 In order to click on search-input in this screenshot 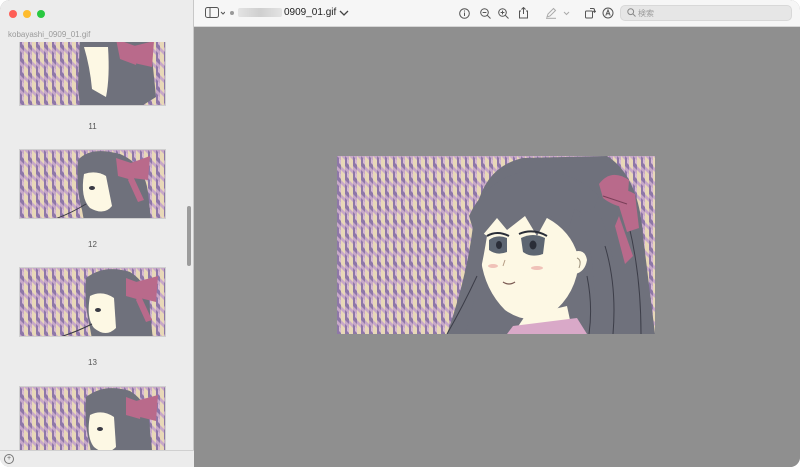, I will do `click(713, 13)`.